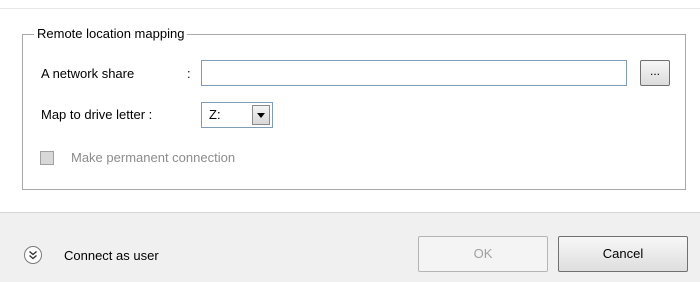 The image size is (700, 282). I want to click on dropdown-arrow-icon, so click(261, 115).